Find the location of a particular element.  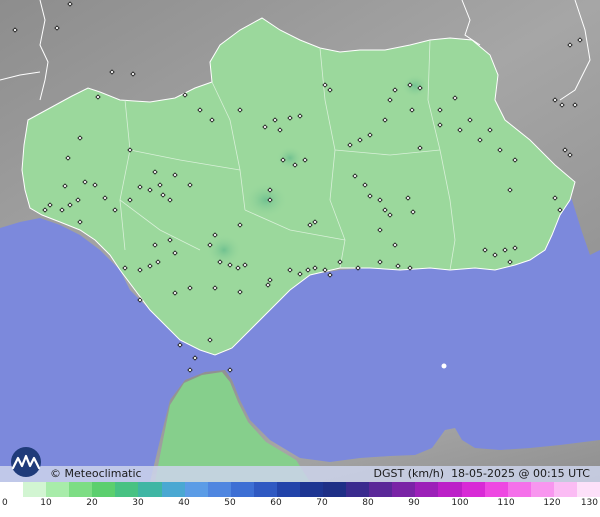

scale-tick-label: 130 is located at coordinates (589, 503).